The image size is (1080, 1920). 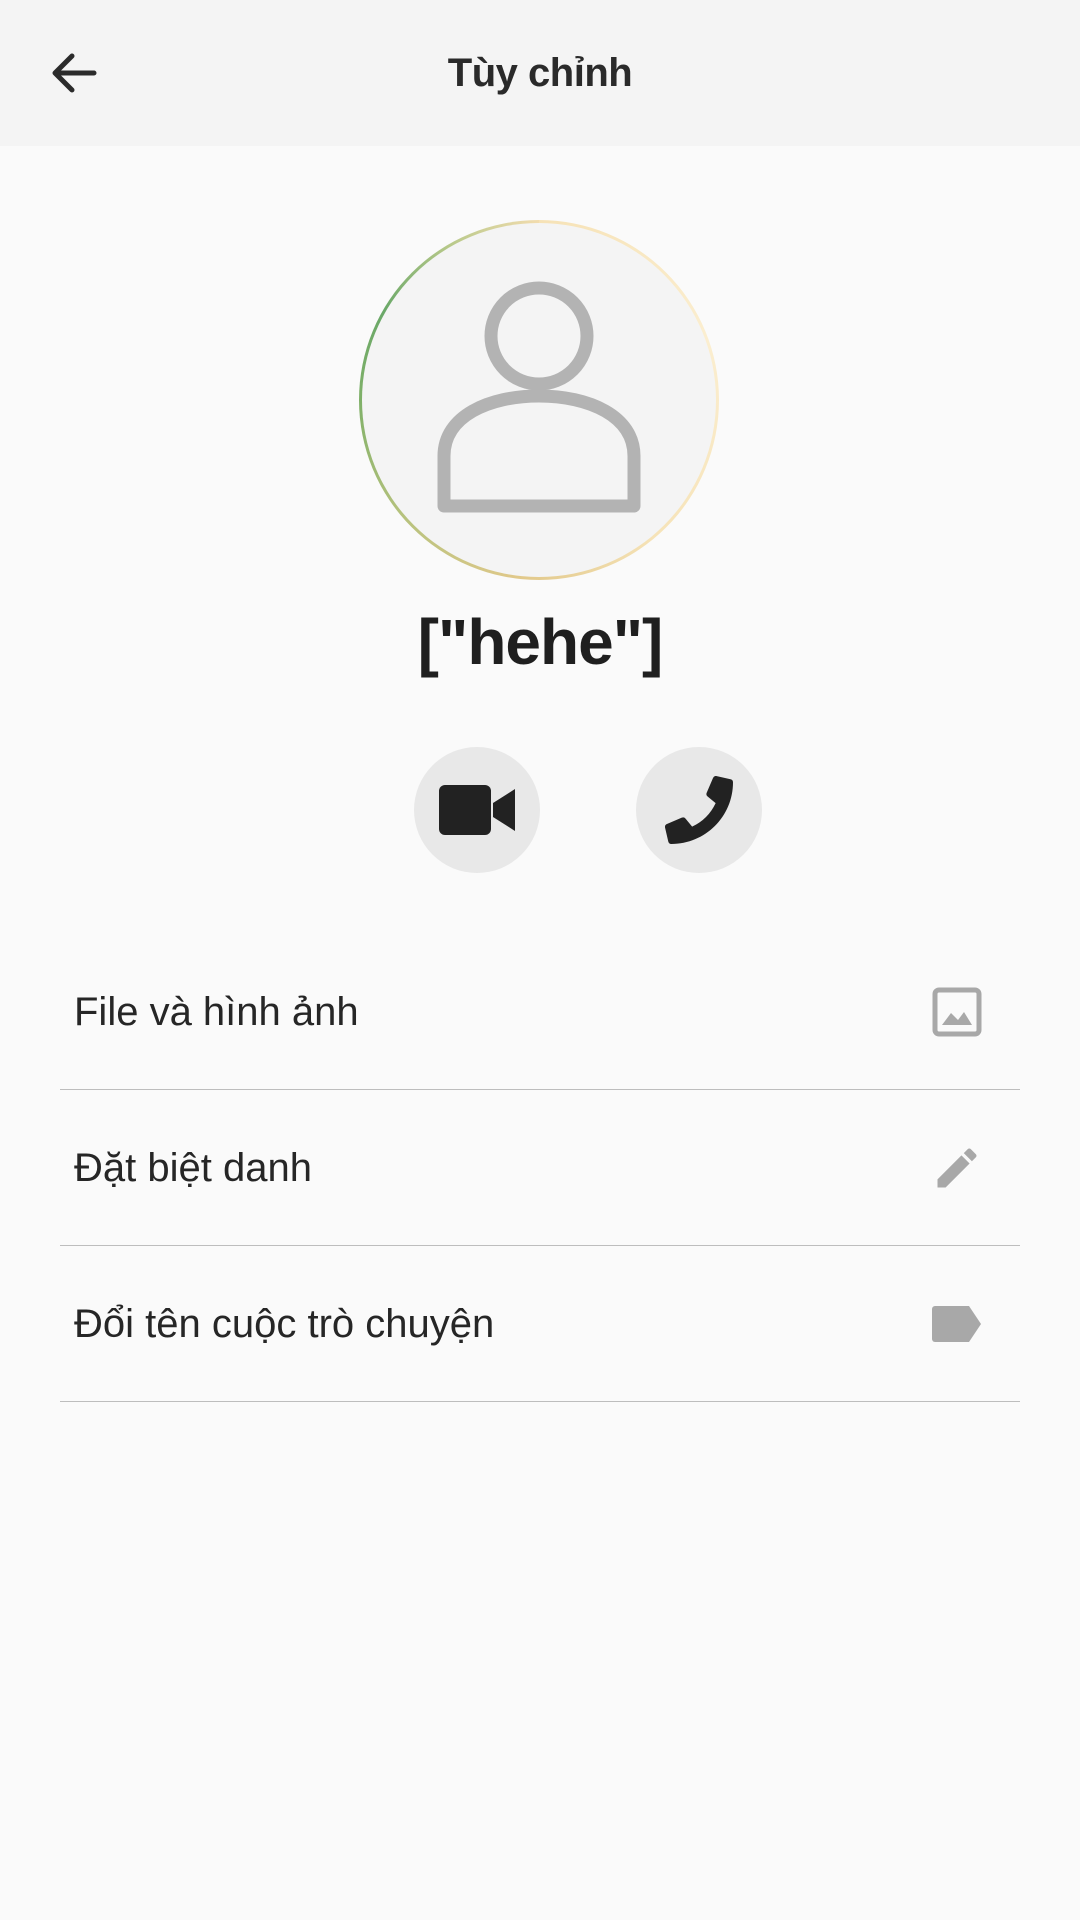 What do you see at coordinates (957, 1324) in the screenshot?
I see `label-tag-icon` at bounding box center [957, 1324].